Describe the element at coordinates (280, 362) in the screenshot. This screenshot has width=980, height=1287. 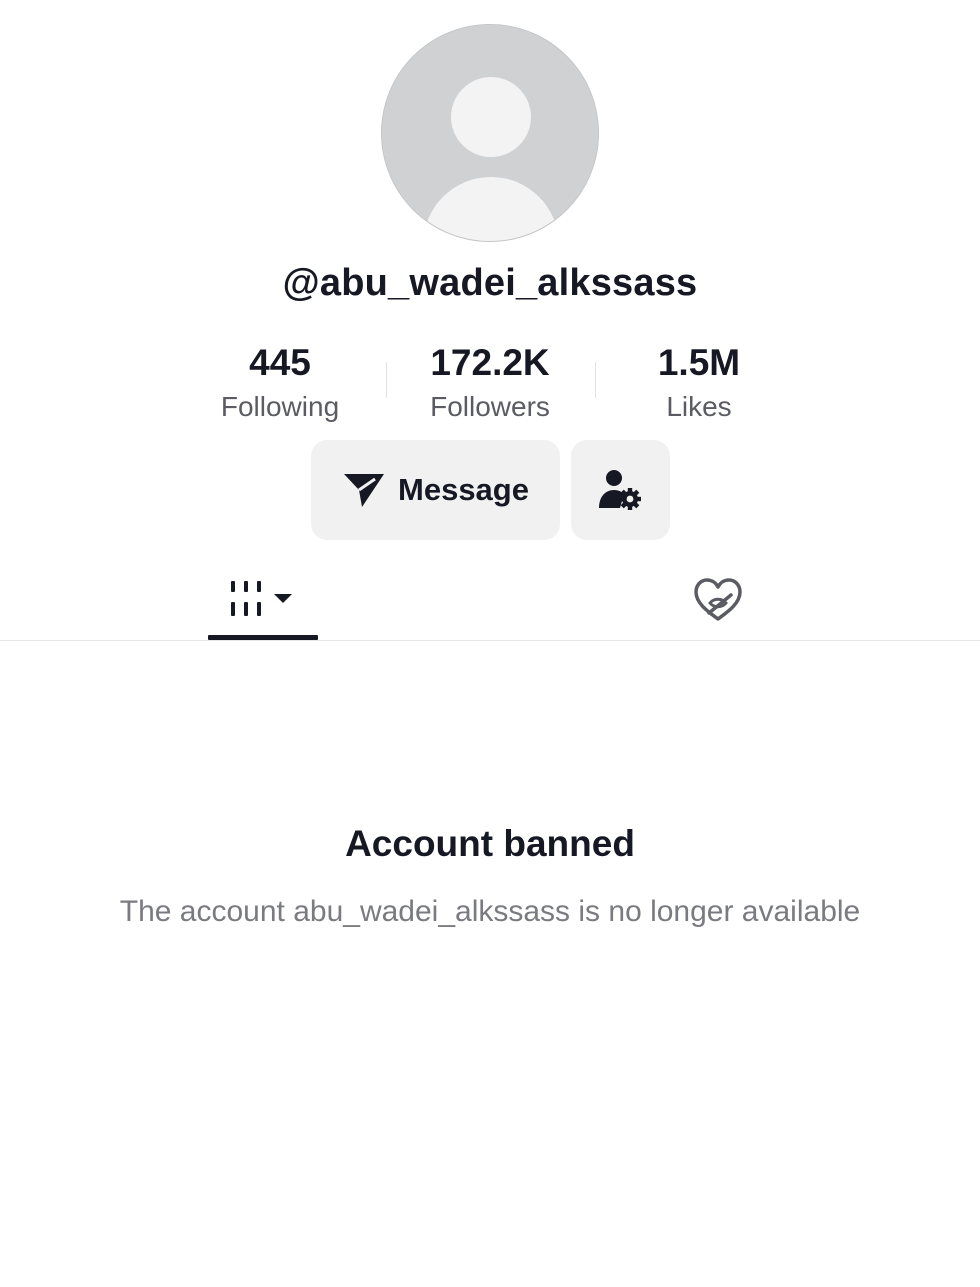
I see `stat-following-value: 445` at that location.